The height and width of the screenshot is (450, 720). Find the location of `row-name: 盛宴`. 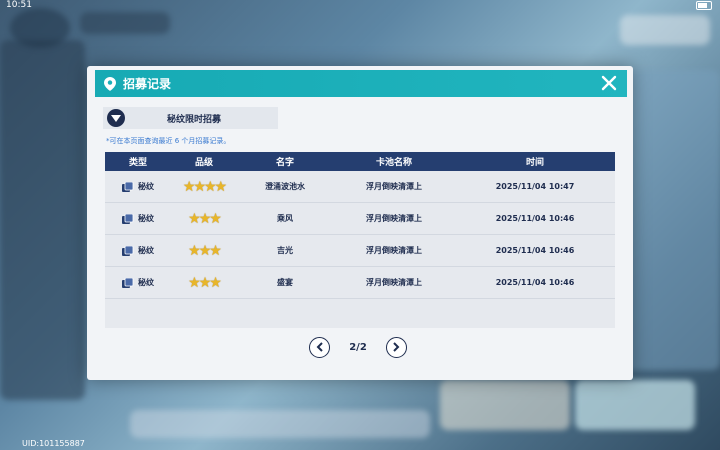

row-name: 盛宴 is located at coordinates (285, 282).